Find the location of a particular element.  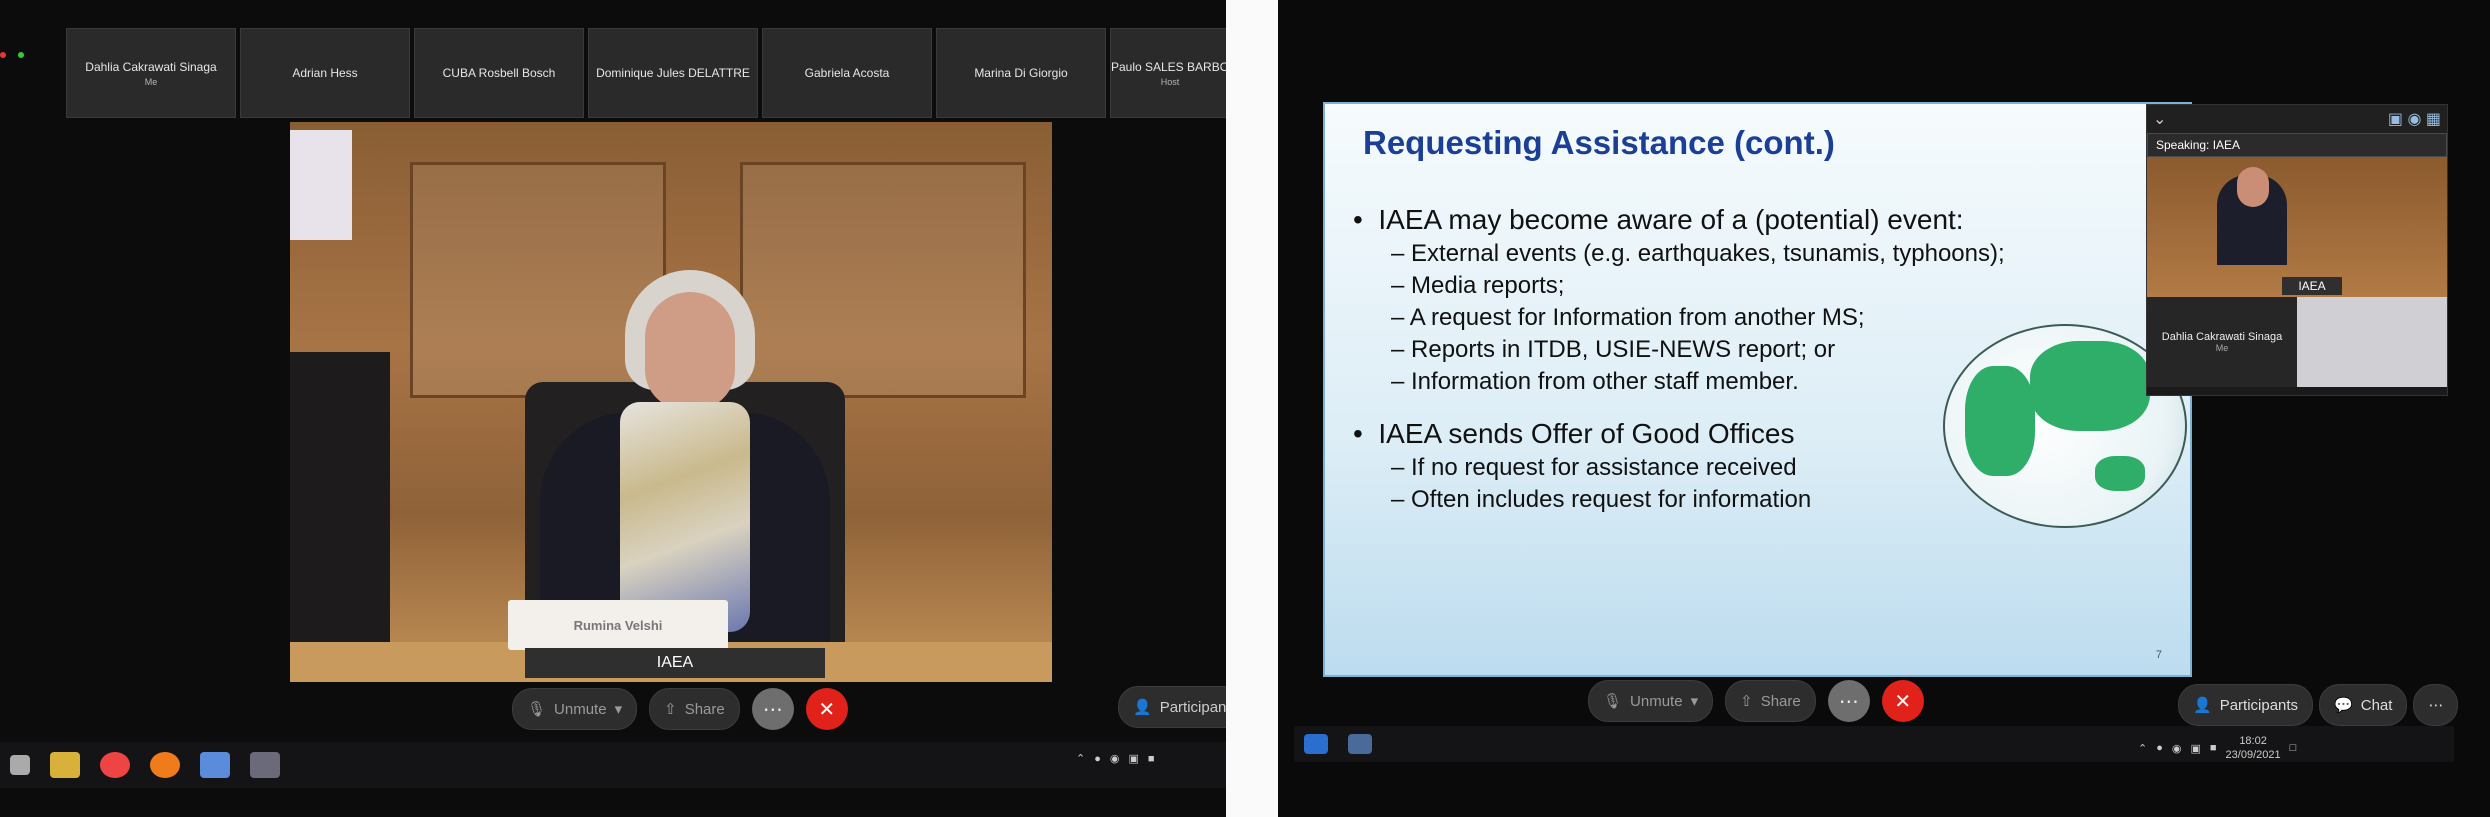

participant-tile: CUBA Rosbell Bosch is located at coordinates (499, 73).